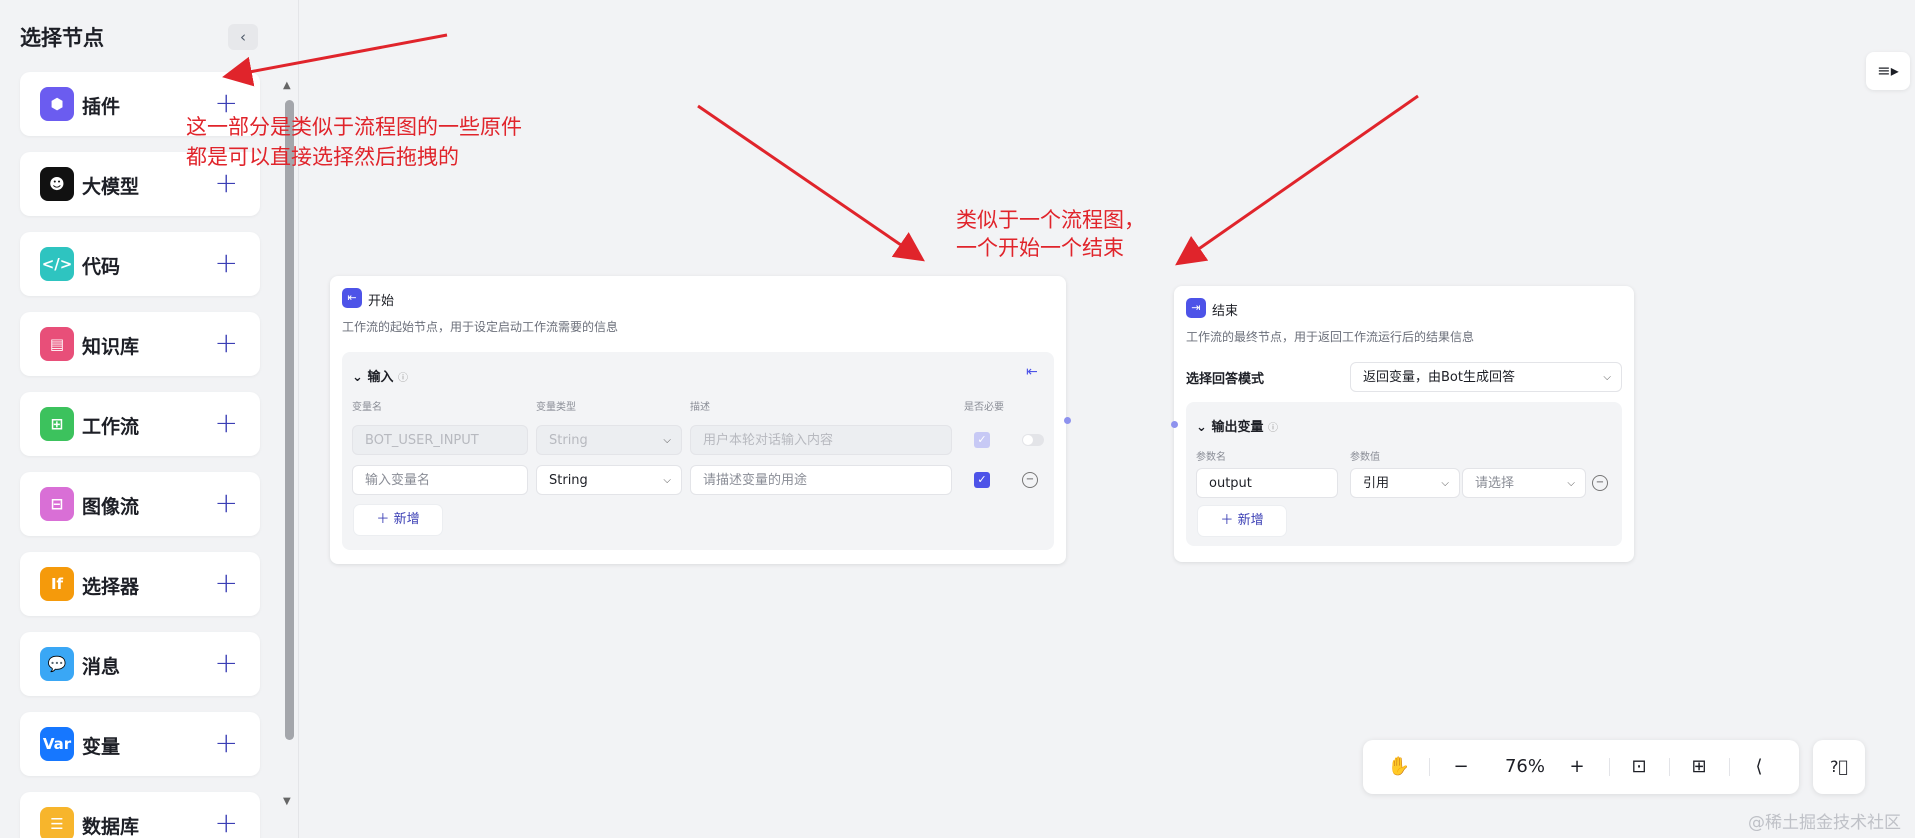 This screenshot has width=1915, height=838. I want to click on annotation-text: 这一部分是类似于流程图的一些原件, so click(354, 127).